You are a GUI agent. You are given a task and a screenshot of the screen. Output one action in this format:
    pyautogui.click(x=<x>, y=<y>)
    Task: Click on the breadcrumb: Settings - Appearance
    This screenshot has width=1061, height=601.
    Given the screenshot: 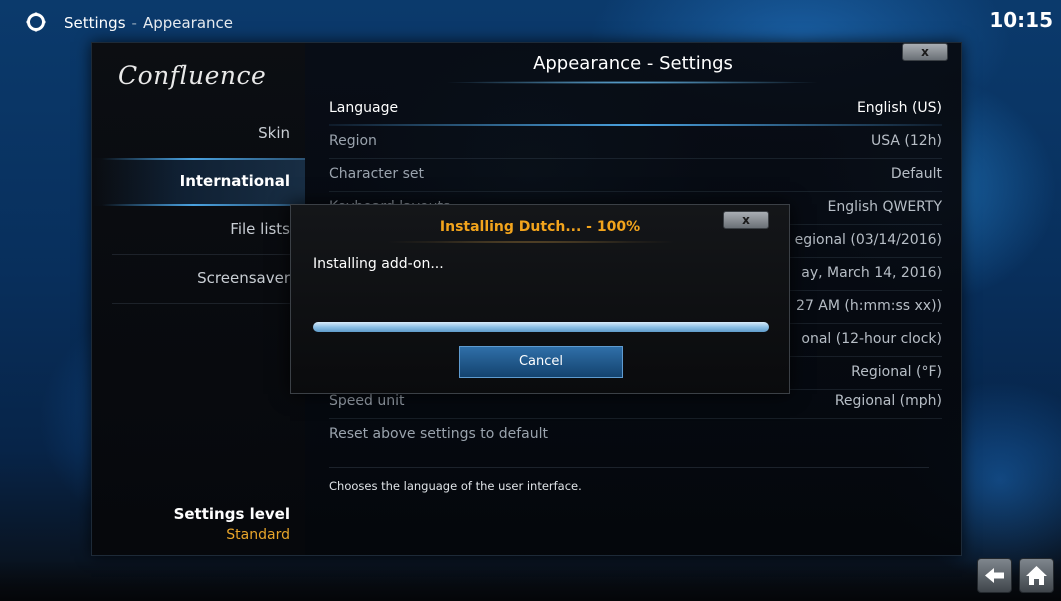 What is the action you would take?
    pyautogui.click(x=148, y=23)
    